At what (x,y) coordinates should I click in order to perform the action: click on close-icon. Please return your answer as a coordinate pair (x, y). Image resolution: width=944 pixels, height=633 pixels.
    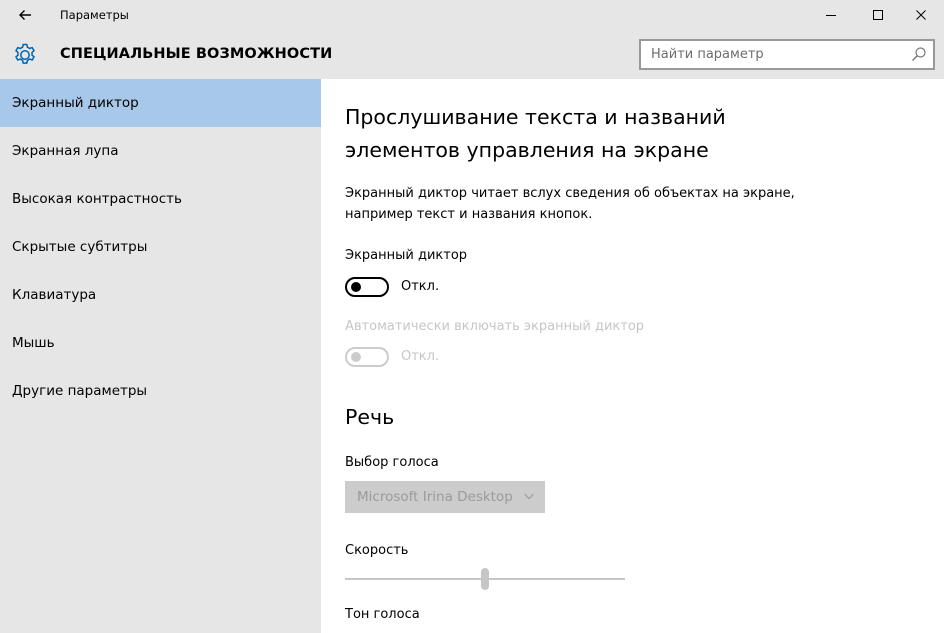
    Looking at the image, I should click on (921, 15).